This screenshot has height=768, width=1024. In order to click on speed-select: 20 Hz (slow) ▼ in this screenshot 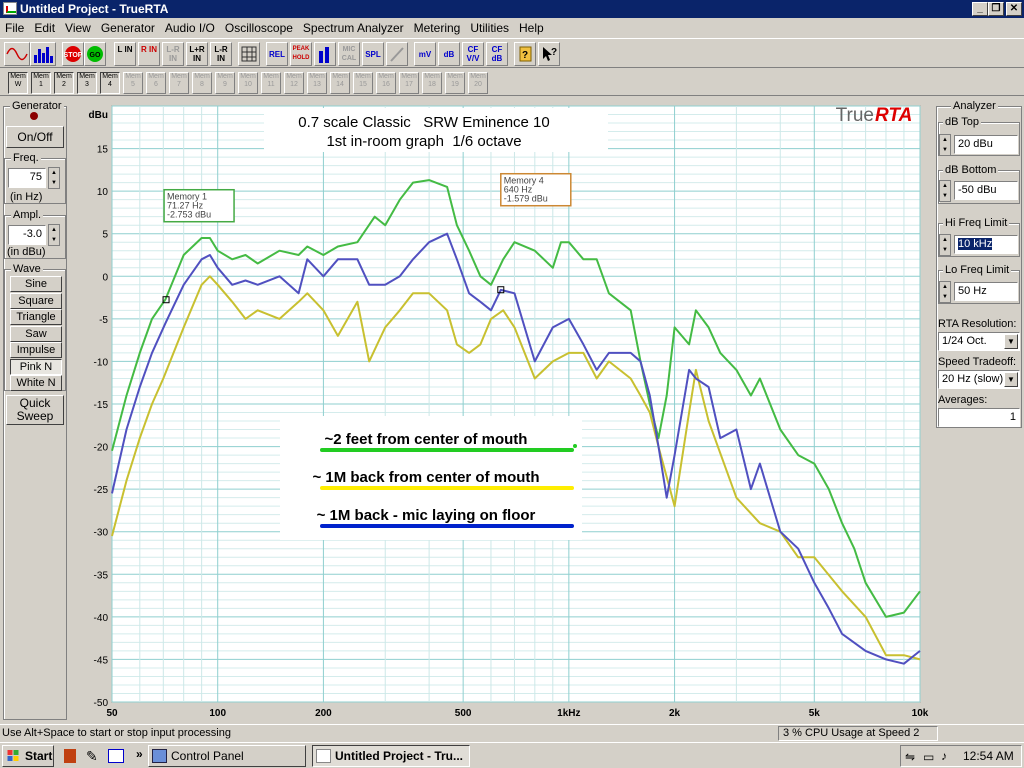, I will do `click(979, 379)`.